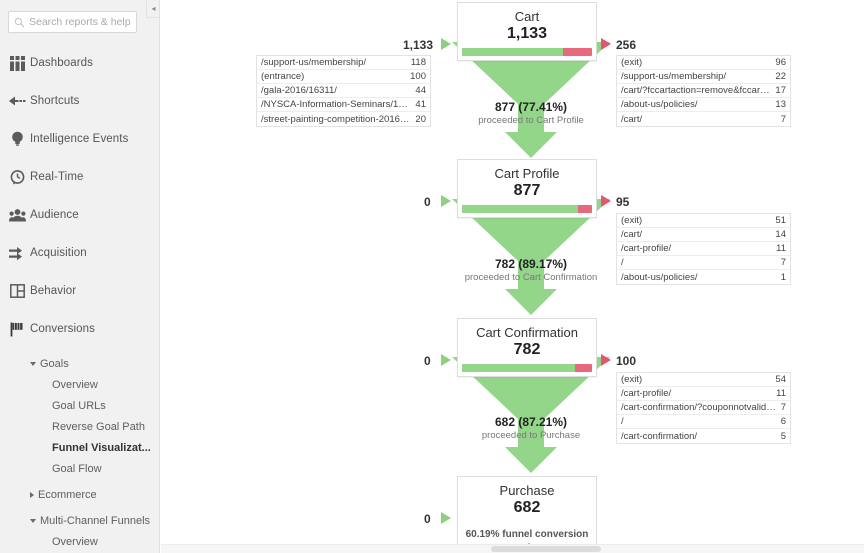 The height and width of the screenshot is (553, 864). I want to click on row-value: 44, so click(420, 90).